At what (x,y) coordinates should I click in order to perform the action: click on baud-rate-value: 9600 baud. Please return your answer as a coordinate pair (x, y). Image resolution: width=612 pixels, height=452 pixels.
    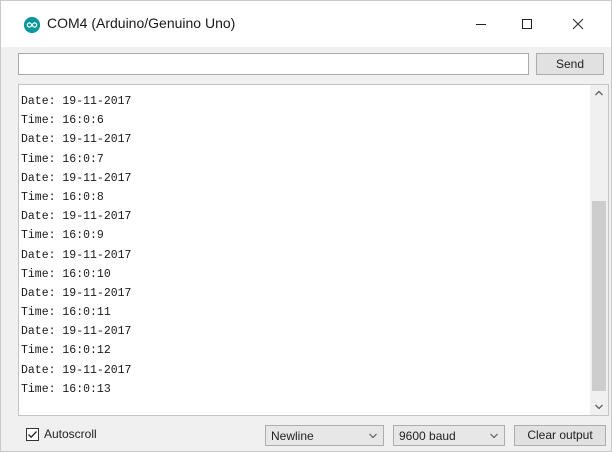
    Looking at the image, I should click on (427, 436).